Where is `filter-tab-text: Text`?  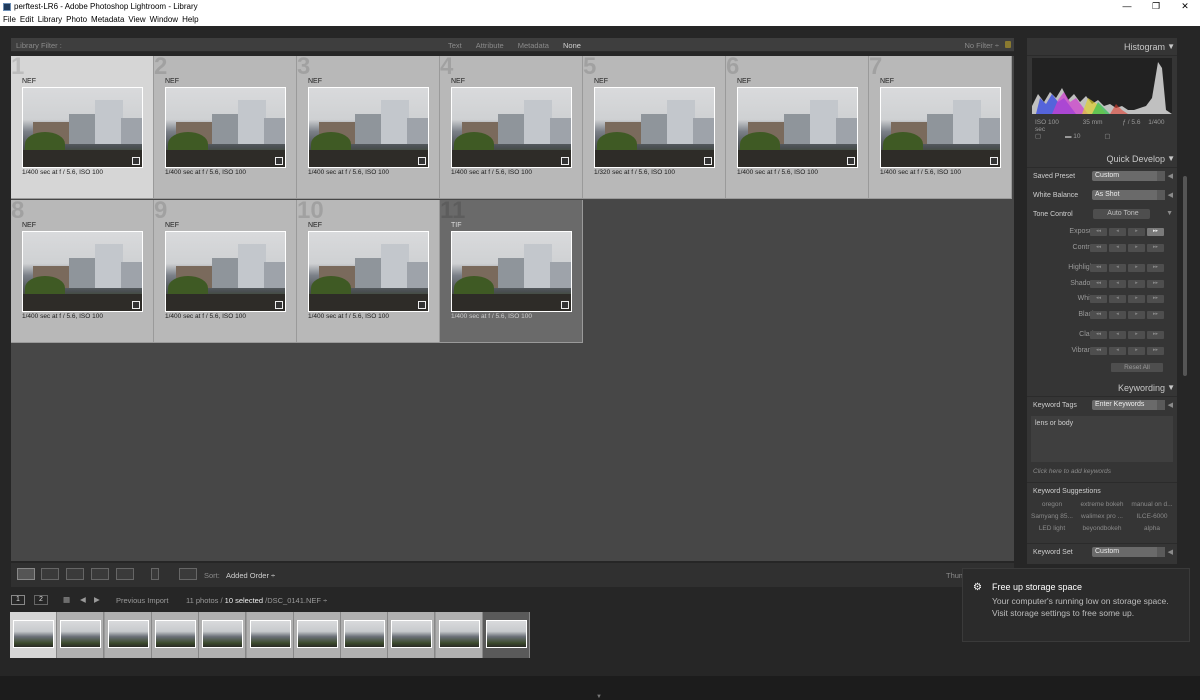 filter-tab-text: Text is located at coordinates (455, 45).